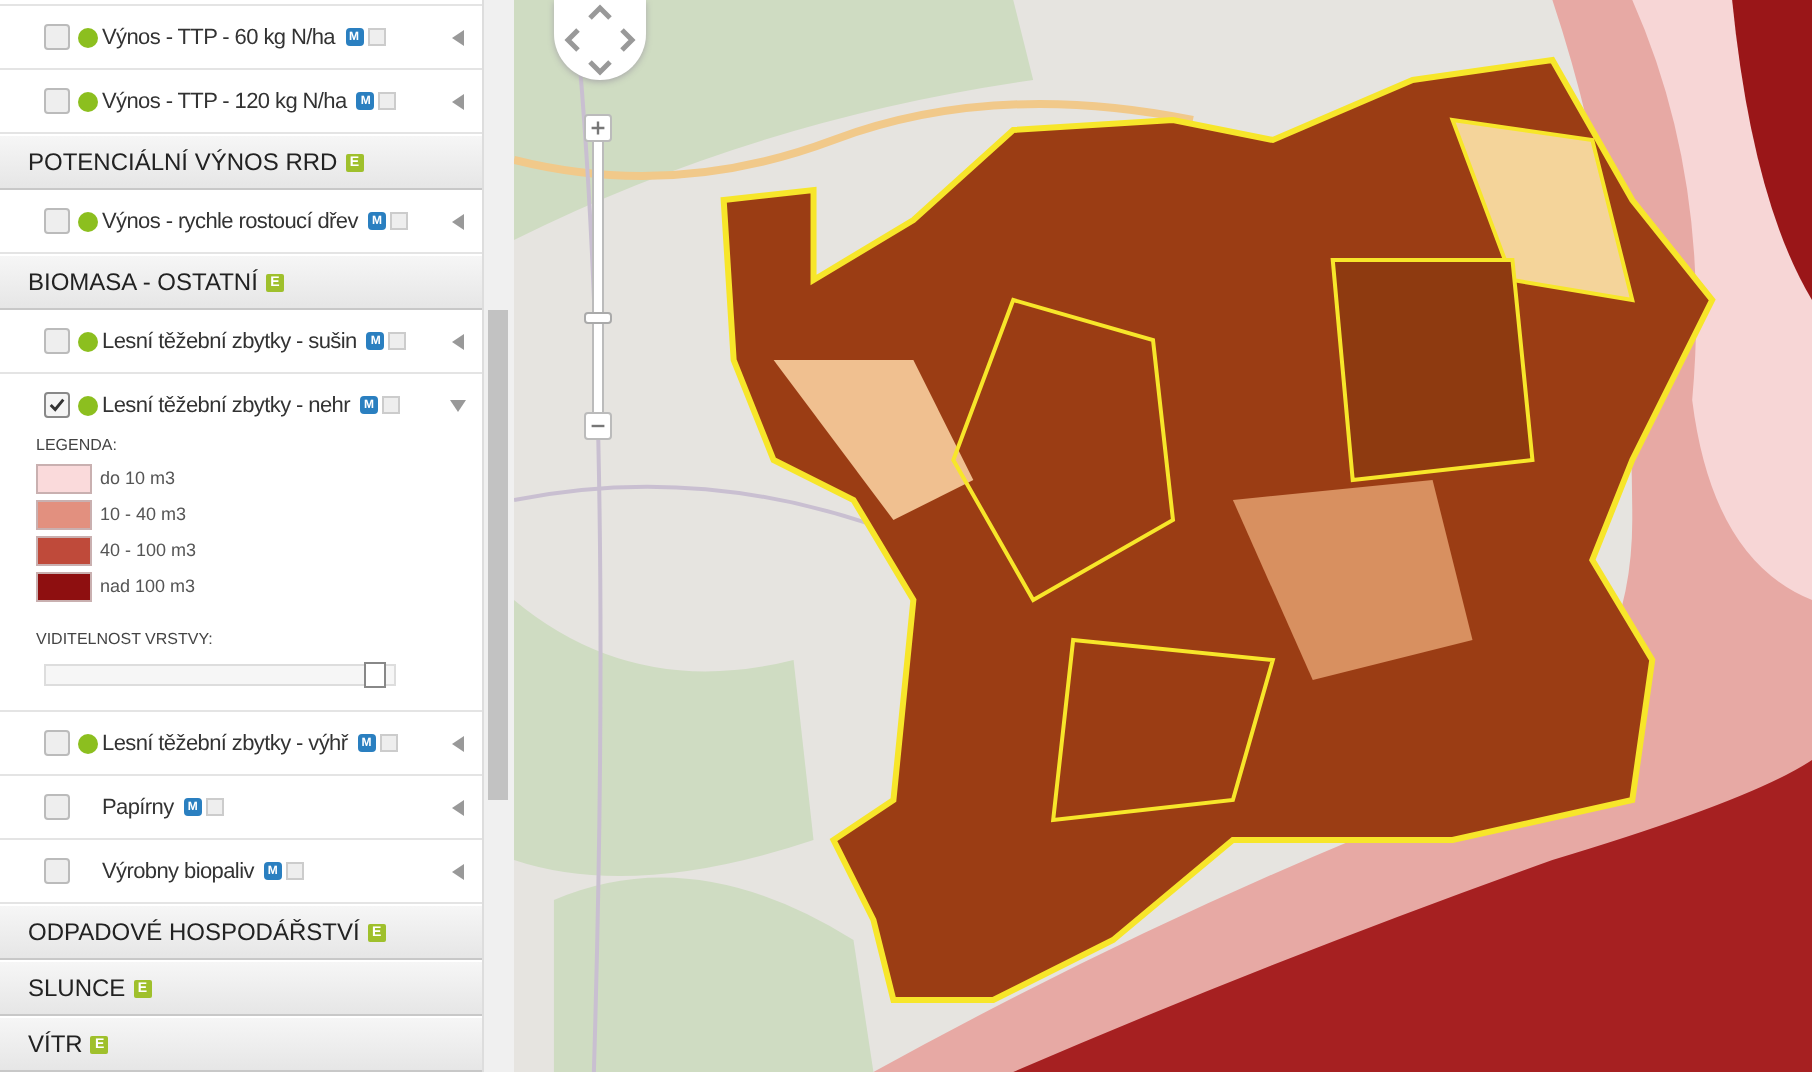 The height and width of the screenshot is (1072, 1812). Describe the element at coordinates (598, 317) in the screenshot. I see `zoom-handle` at that location.